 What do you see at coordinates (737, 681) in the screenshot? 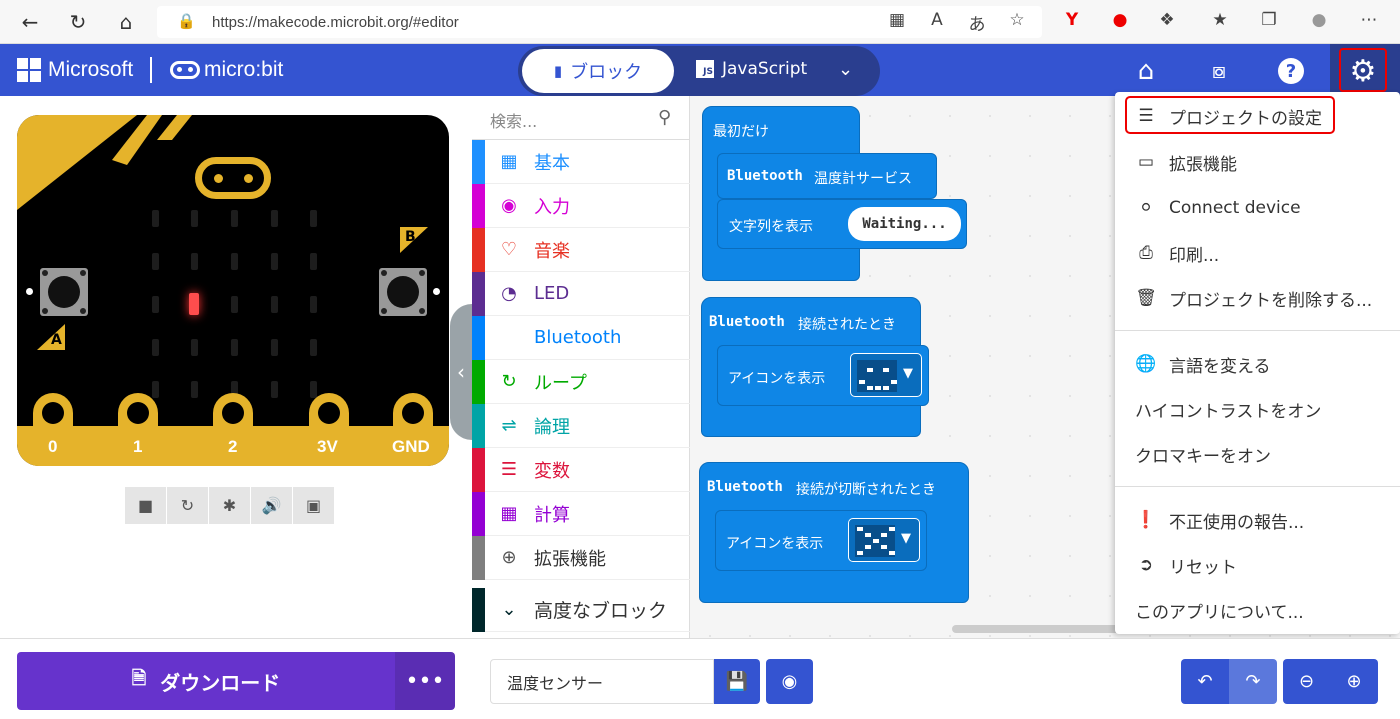
I see `save-button: 💾` at bounding box center [737, 681].